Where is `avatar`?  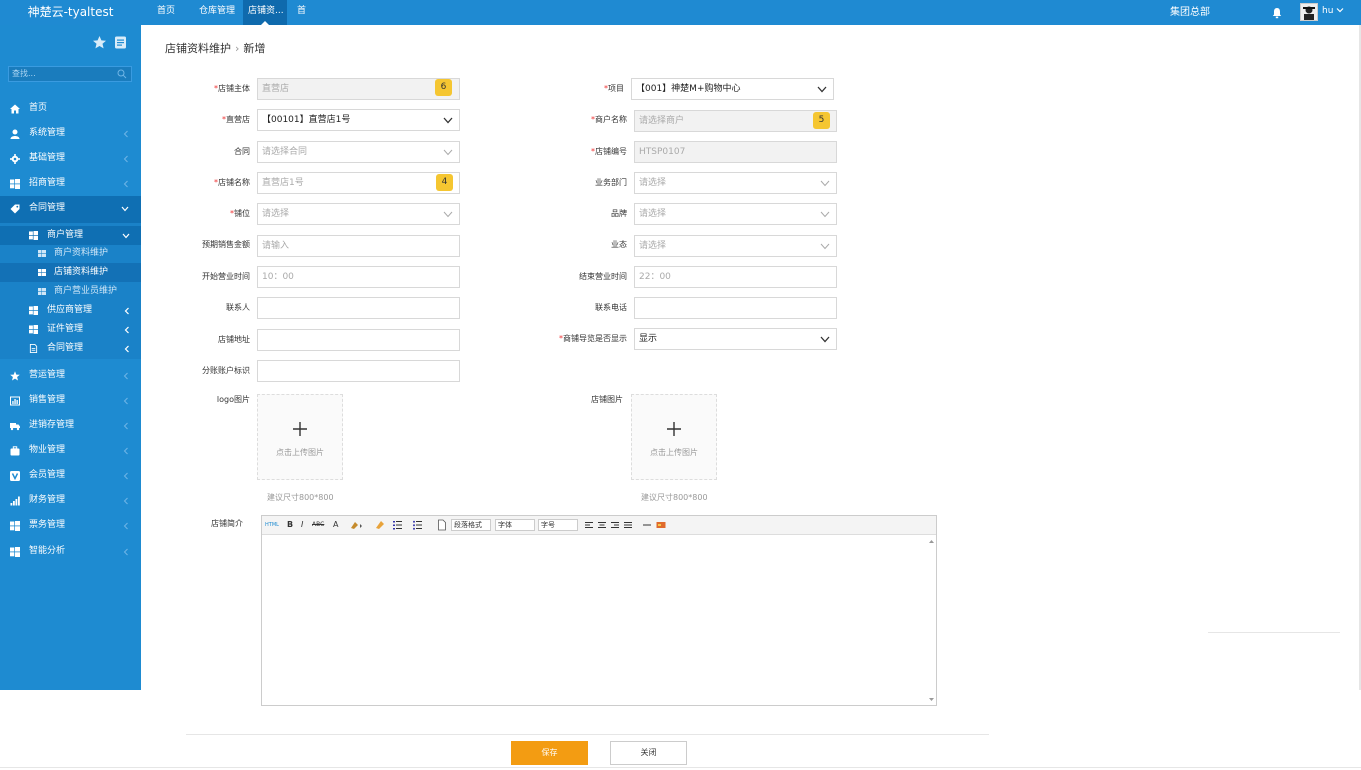
avatar is located at coordinates (1309, 12).